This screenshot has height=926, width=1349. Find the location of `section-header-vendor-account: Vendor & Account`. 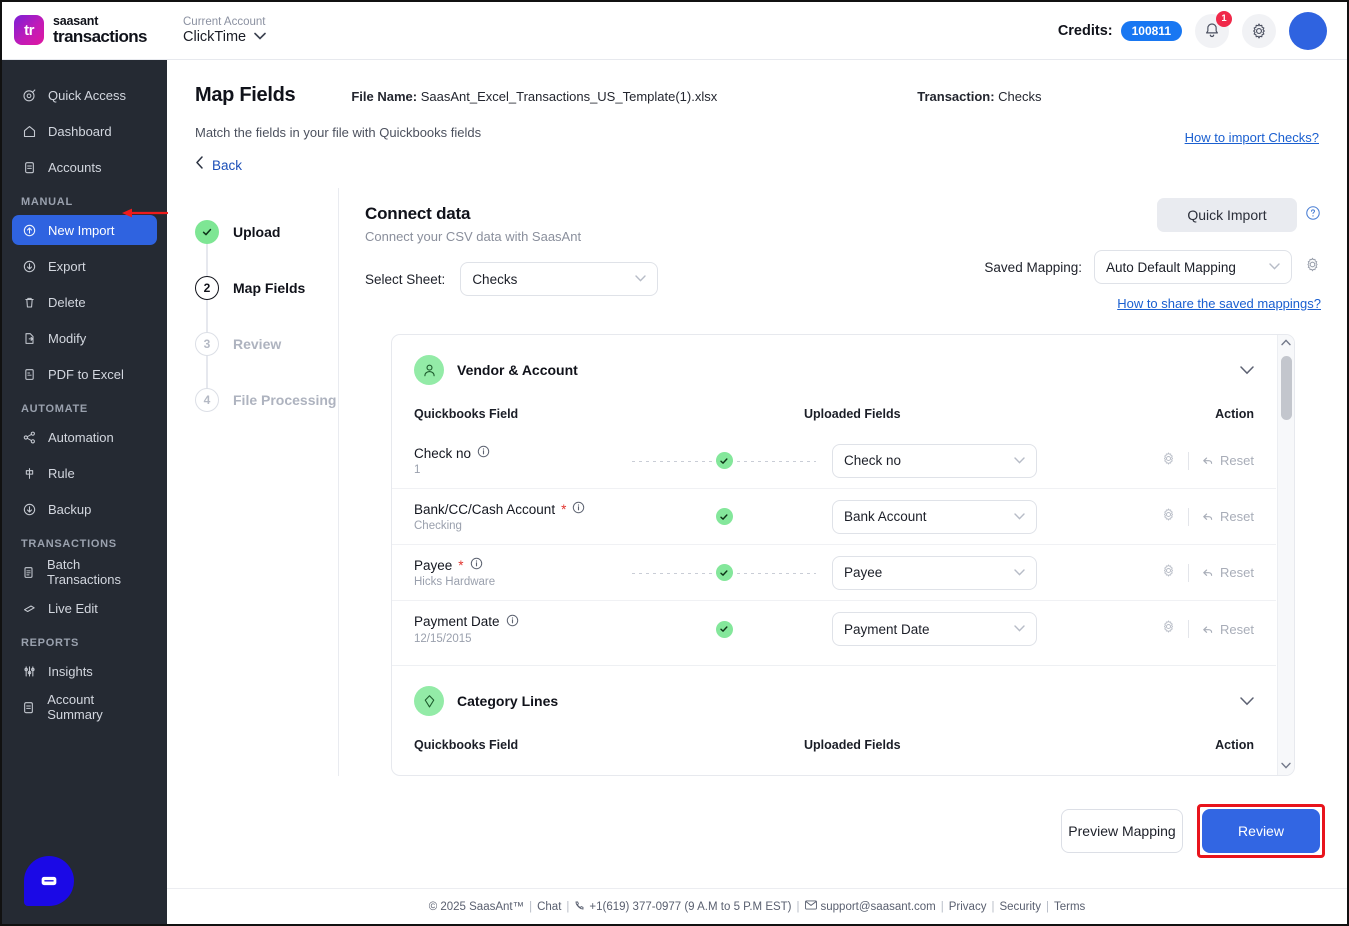

section-header-vendor-account: Vendor & Account is located at coordinates (834, 360).